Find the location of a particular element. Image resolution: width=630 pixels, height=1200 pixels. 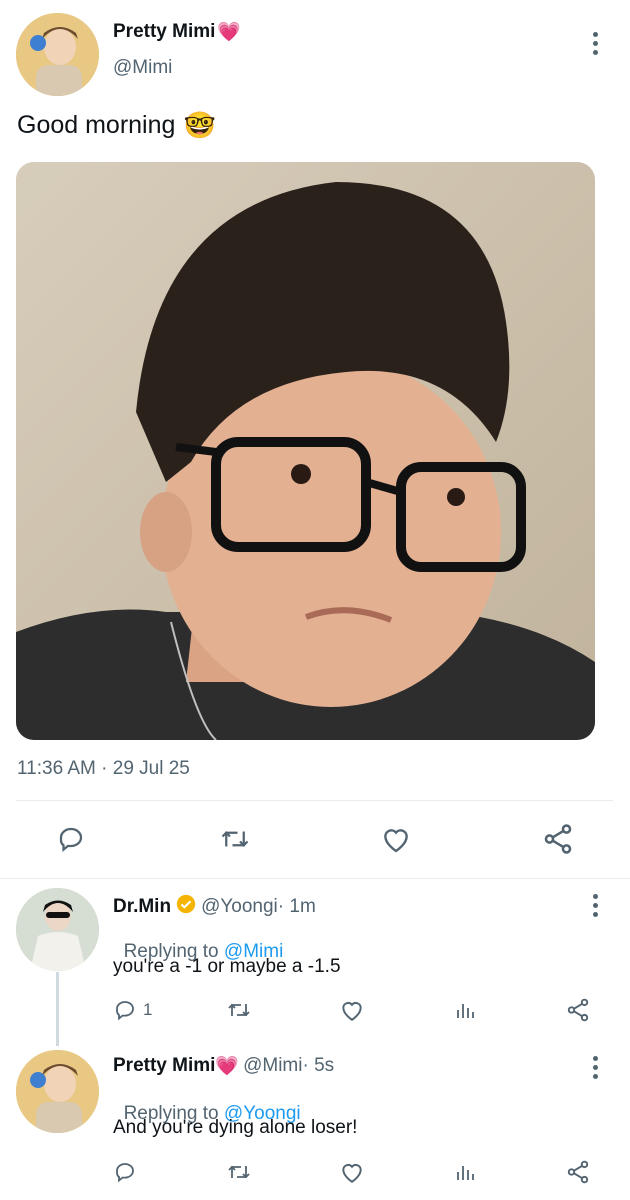

reply-1-header: Dr.Min @Yoongi · 1m is located at coordinates (214, 906).